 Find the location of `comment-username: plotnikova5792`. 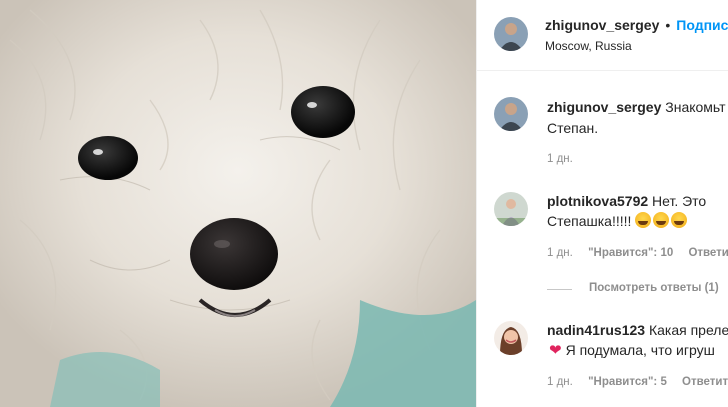

comment-username: plotnikova5792 is located at coordinates (597, 201).